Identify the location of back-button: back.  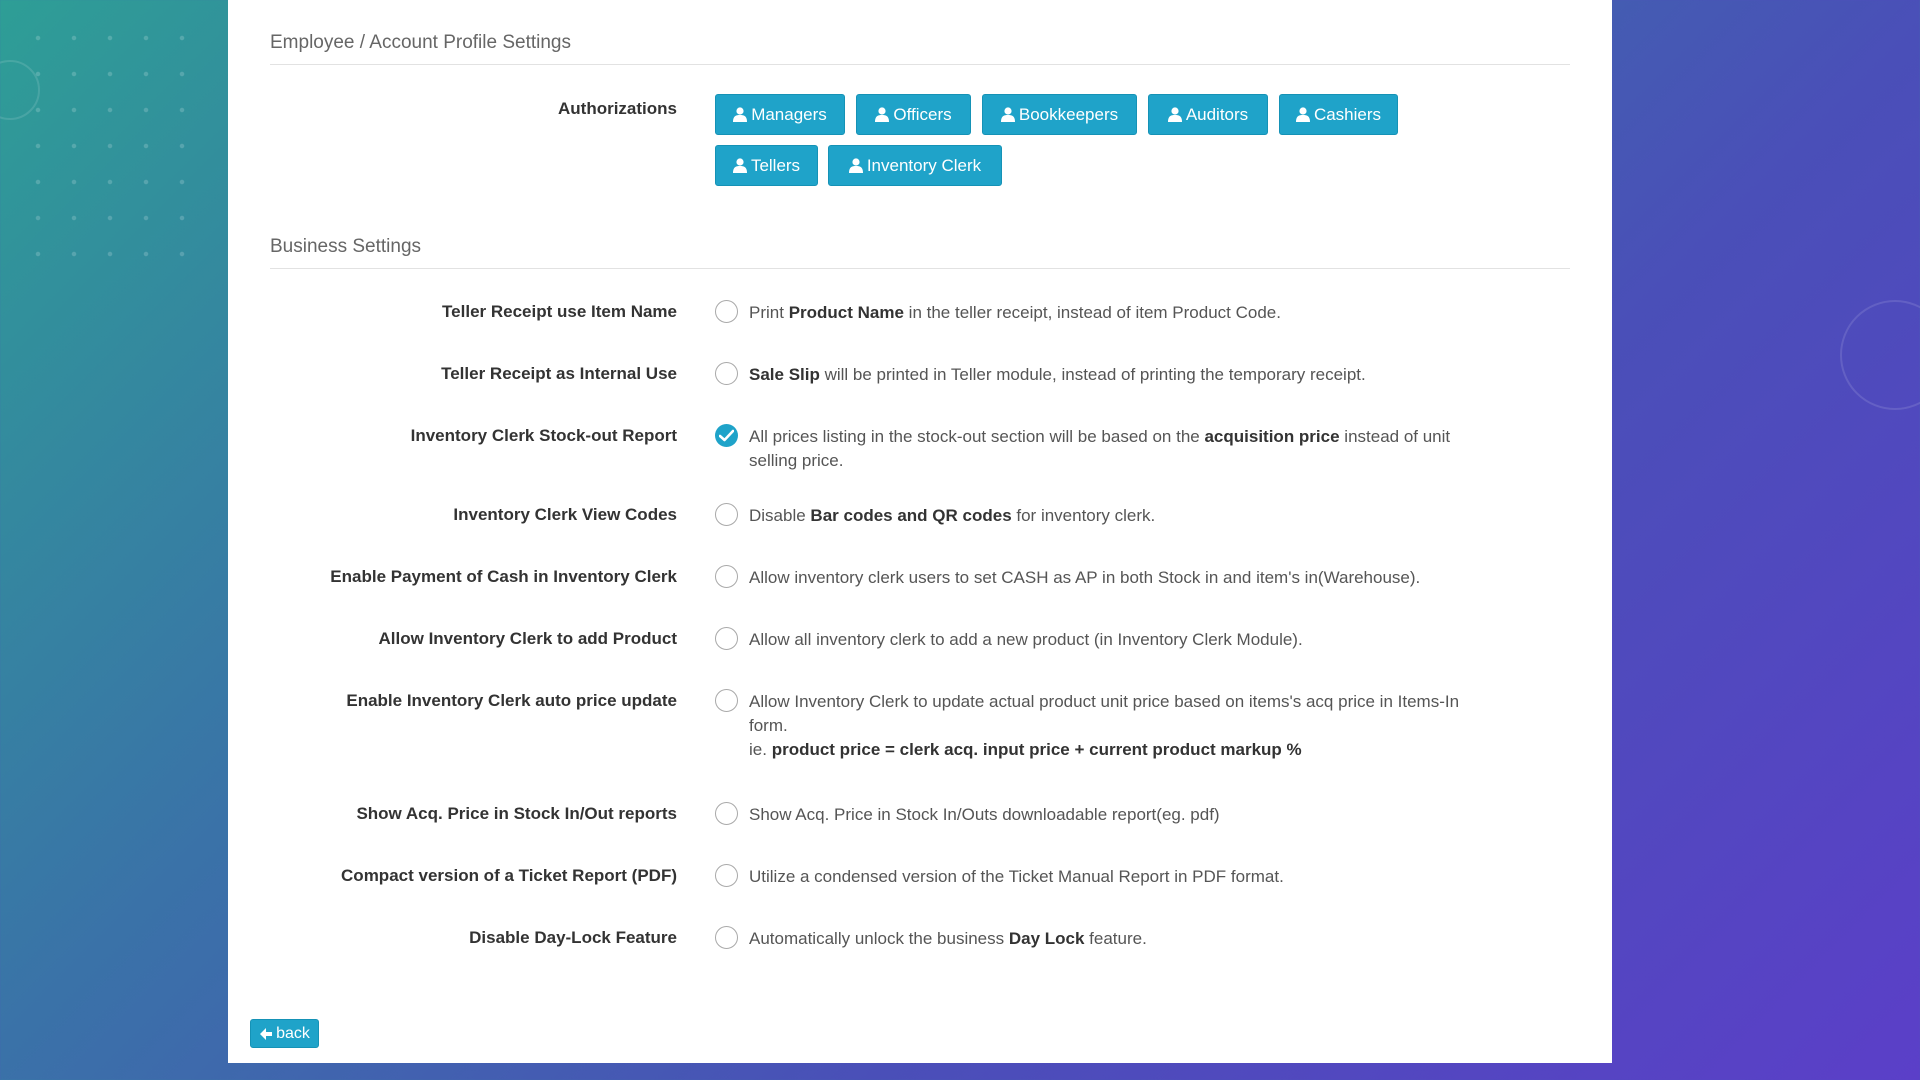
(284, 1033).